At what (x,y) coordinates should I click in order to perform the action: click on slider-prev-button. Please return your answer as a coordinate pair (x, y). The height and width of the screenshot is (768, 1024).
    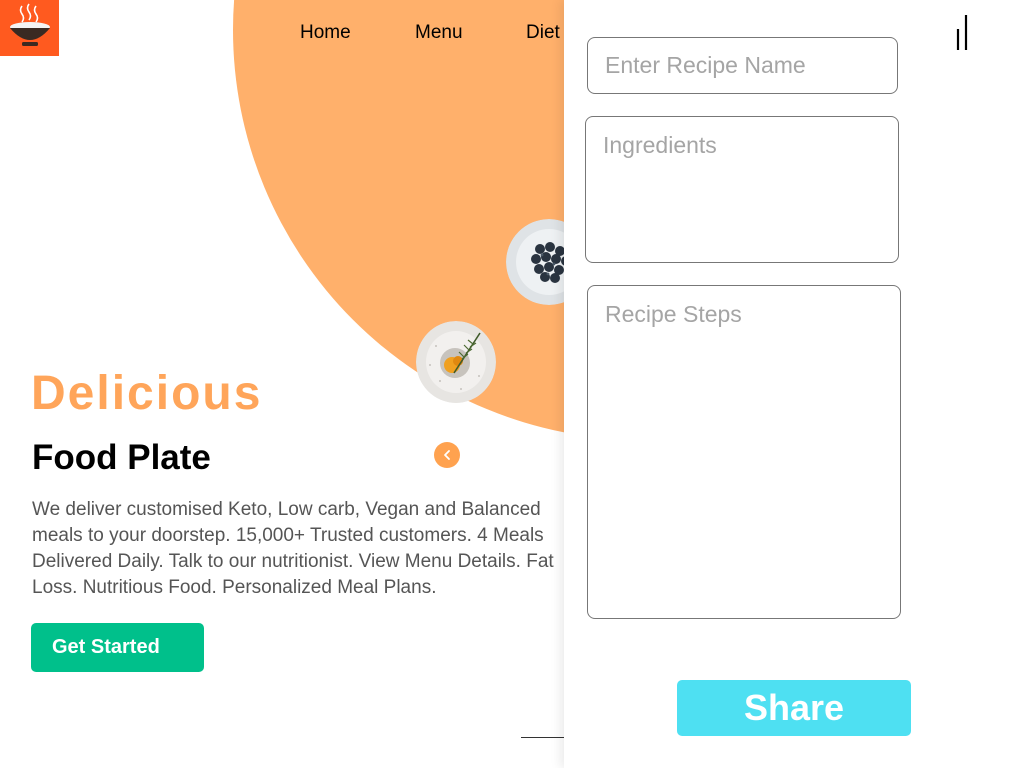
    Looking at the image, I should click on (447, 455).